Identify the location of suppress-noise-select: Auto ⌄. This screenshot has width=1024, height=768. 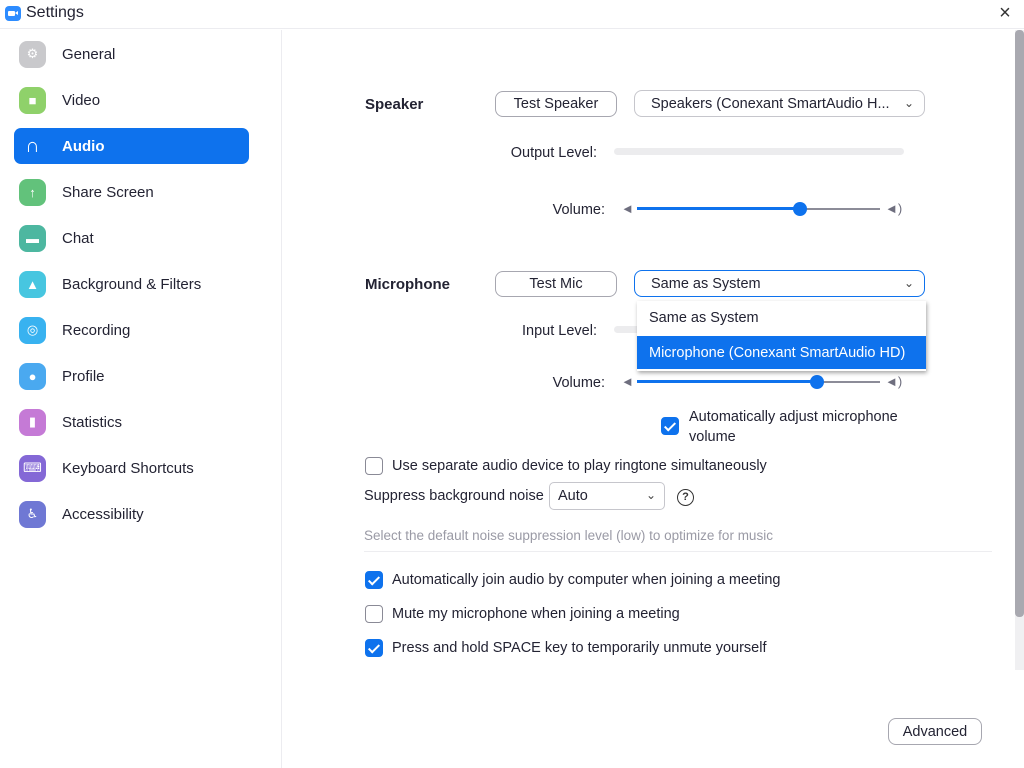
(607, 496).